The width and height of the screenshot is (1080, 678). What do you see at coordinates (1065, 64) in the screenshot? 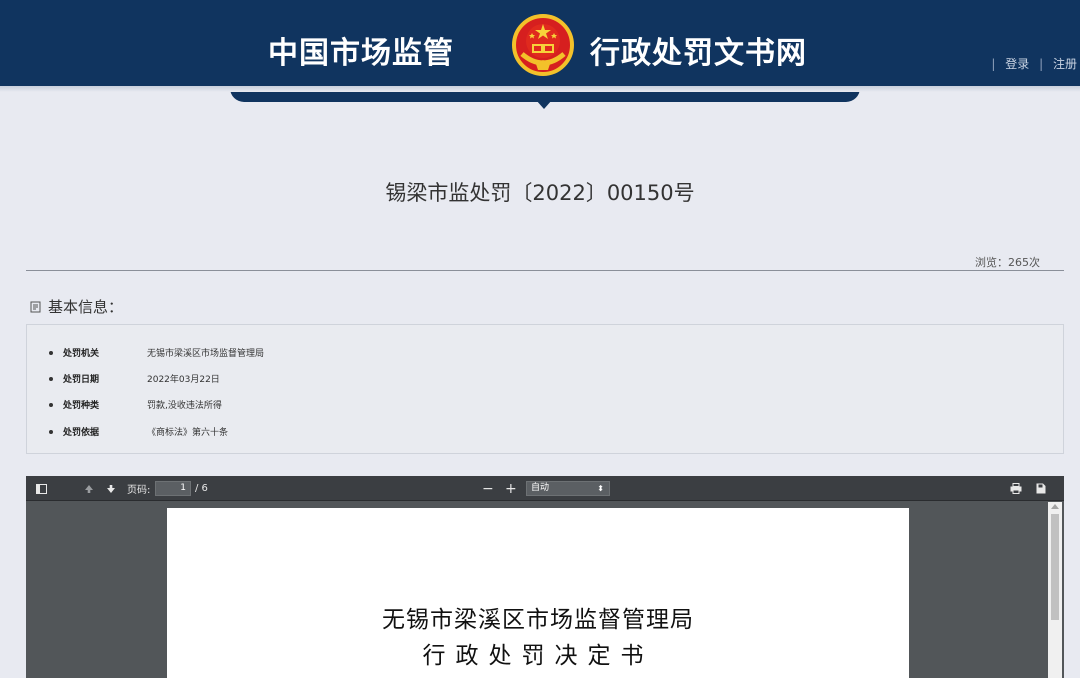
I see `register-link: 注册` at bounding box center [1065, 64].